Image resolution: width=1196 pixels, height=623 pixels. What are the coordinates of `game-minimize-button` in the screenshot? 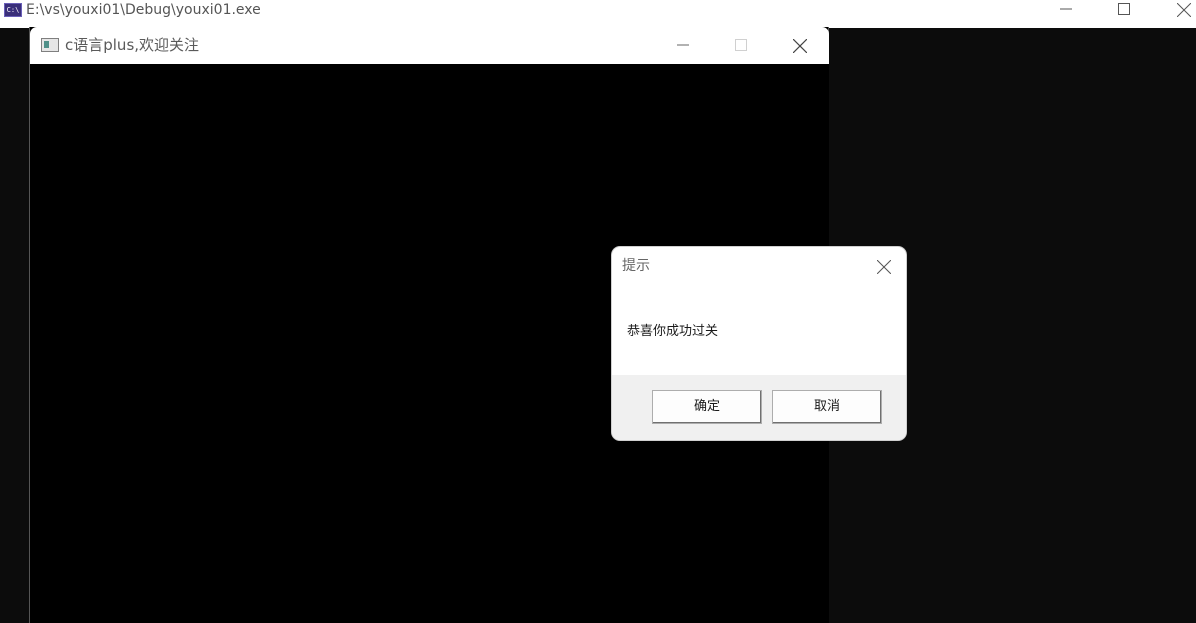 It's located at (683, 45).